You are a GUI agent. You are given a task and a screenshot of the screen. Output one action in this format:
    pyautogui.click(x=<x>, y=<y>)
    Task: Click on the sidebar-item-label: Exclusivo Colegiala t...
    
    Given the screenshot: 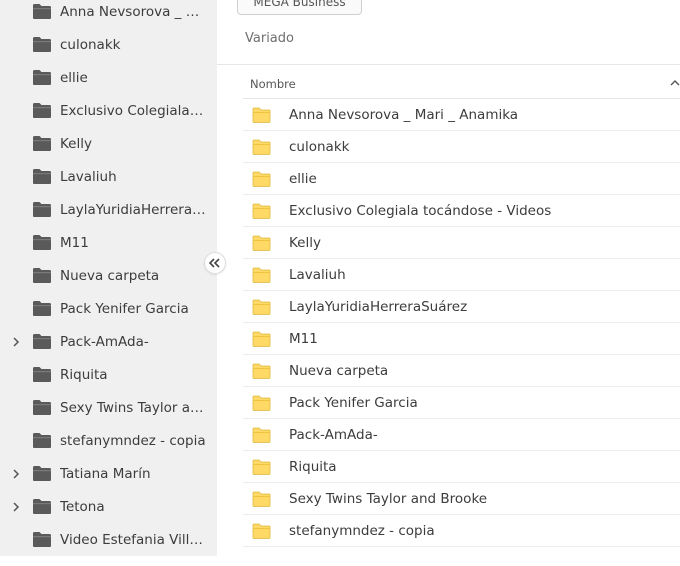 What is the action you would take?
    pyautogui.click(x=133, y=110)
    